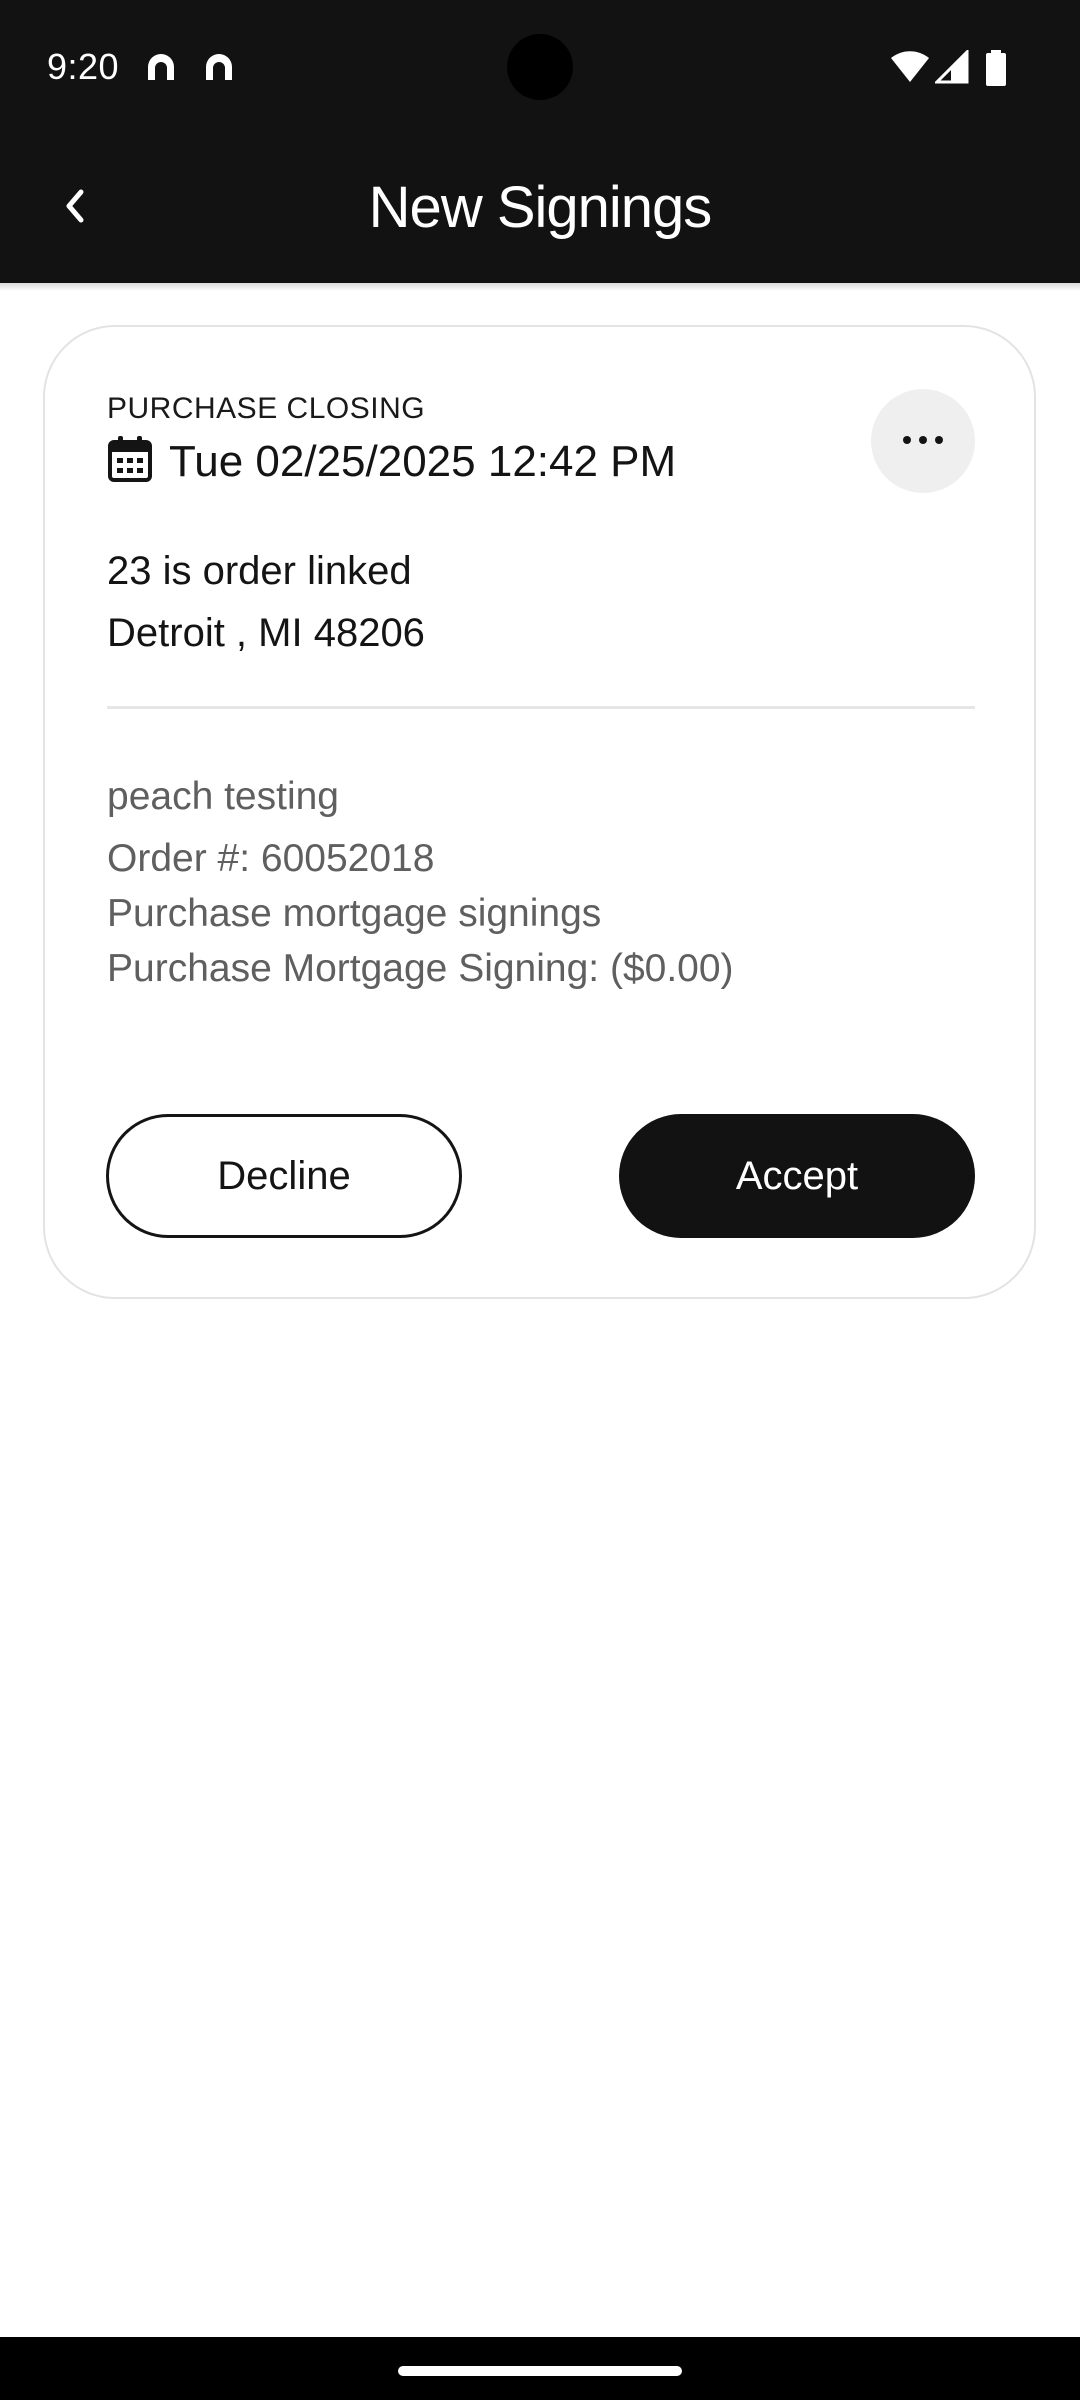  I want to click on status-bar: 9:20, so click(540, 69).